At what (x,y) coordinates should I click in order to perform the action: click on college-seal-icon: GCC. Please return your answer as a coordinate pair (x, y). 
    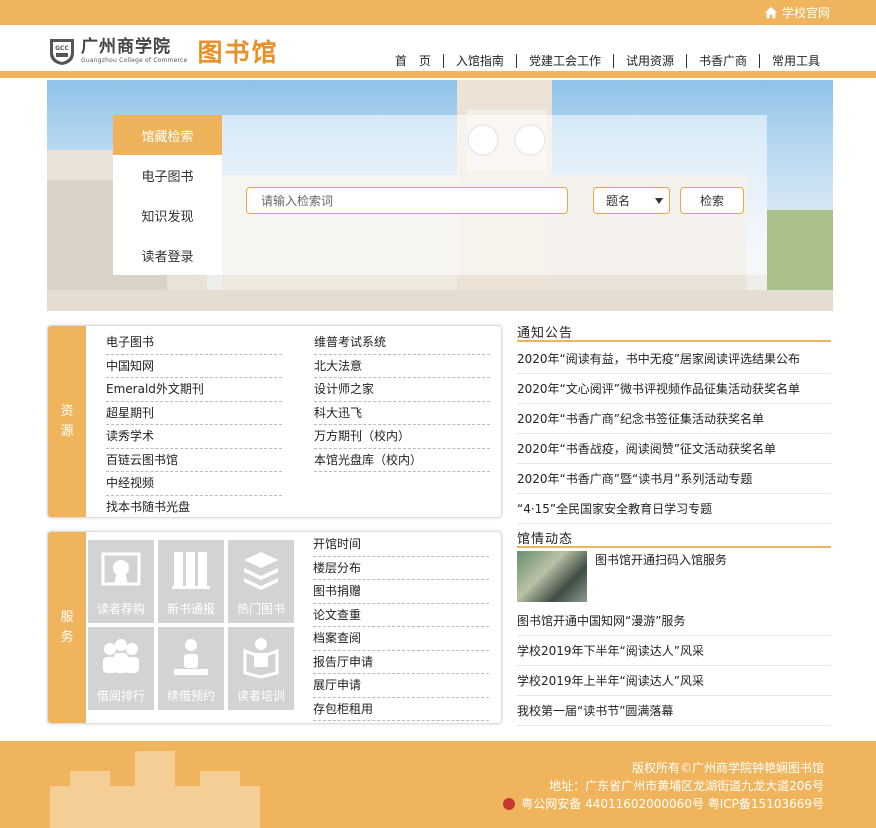
    Looking at the image, I should click on (62, 52).